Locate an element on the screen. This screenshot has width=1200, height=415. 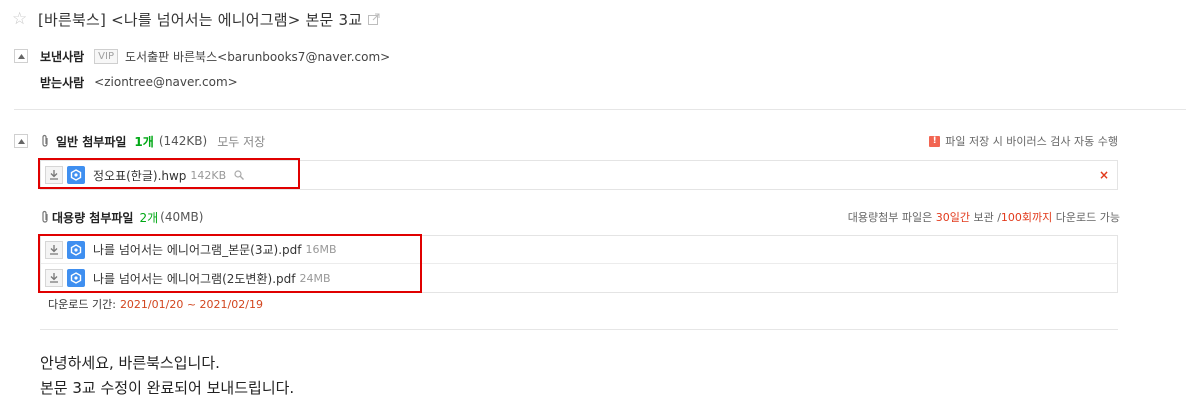
sender-label: 보낸사람 is located at coordinates (62, 56).